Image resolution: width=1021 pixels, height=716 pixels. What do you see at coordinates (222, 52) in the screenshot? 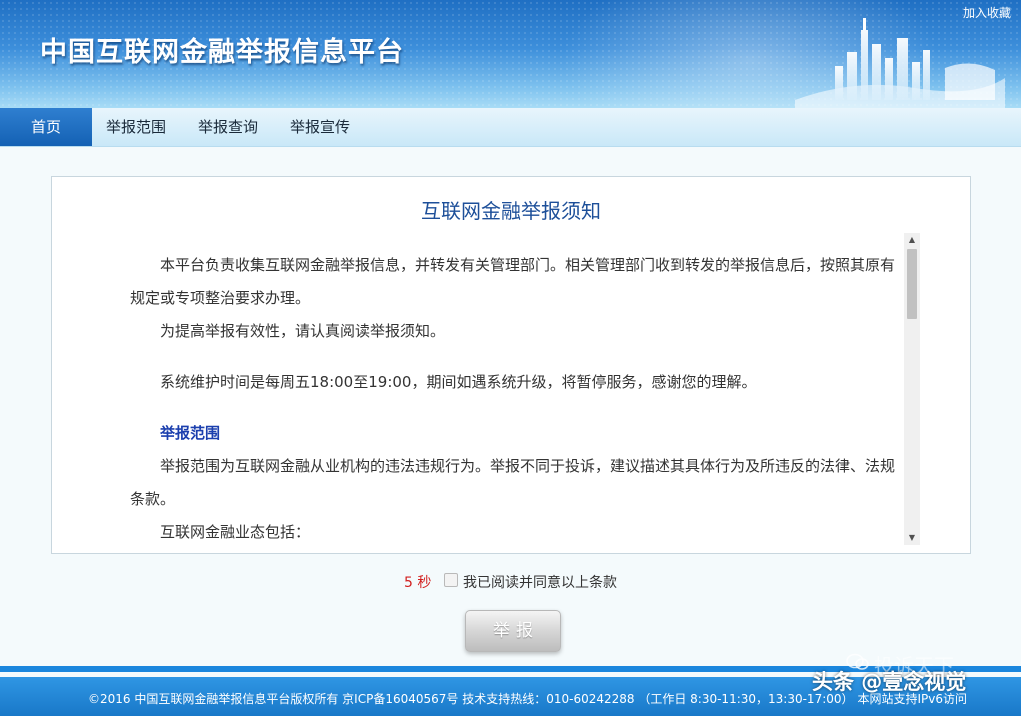
I see `site-title: 中国互联网金融举报信息平台` at bounding box center [222, 52].